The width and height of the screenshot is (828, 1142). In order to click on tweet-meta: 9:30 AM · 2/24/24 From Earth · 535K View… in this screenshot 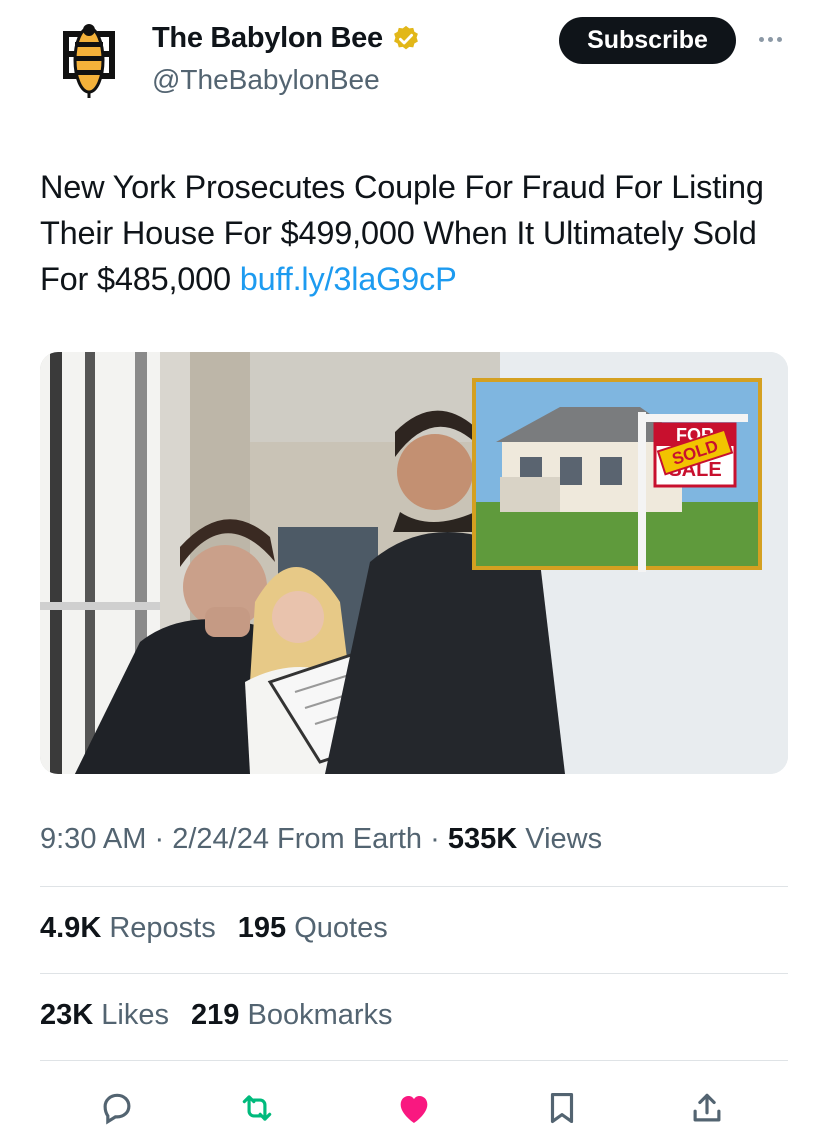, I will do `click(321, 839)`.